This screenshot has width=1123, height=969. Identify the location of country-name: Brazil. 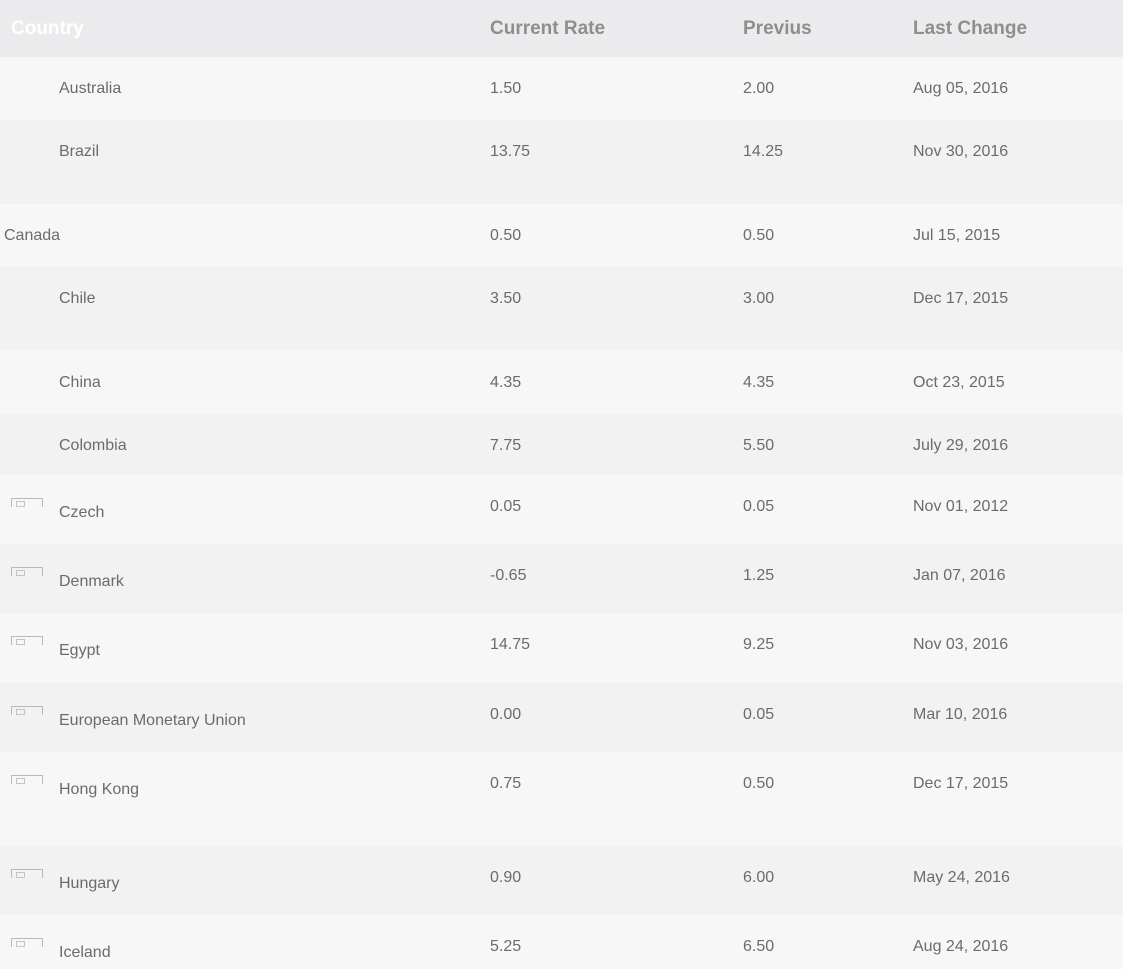
(79, 151).